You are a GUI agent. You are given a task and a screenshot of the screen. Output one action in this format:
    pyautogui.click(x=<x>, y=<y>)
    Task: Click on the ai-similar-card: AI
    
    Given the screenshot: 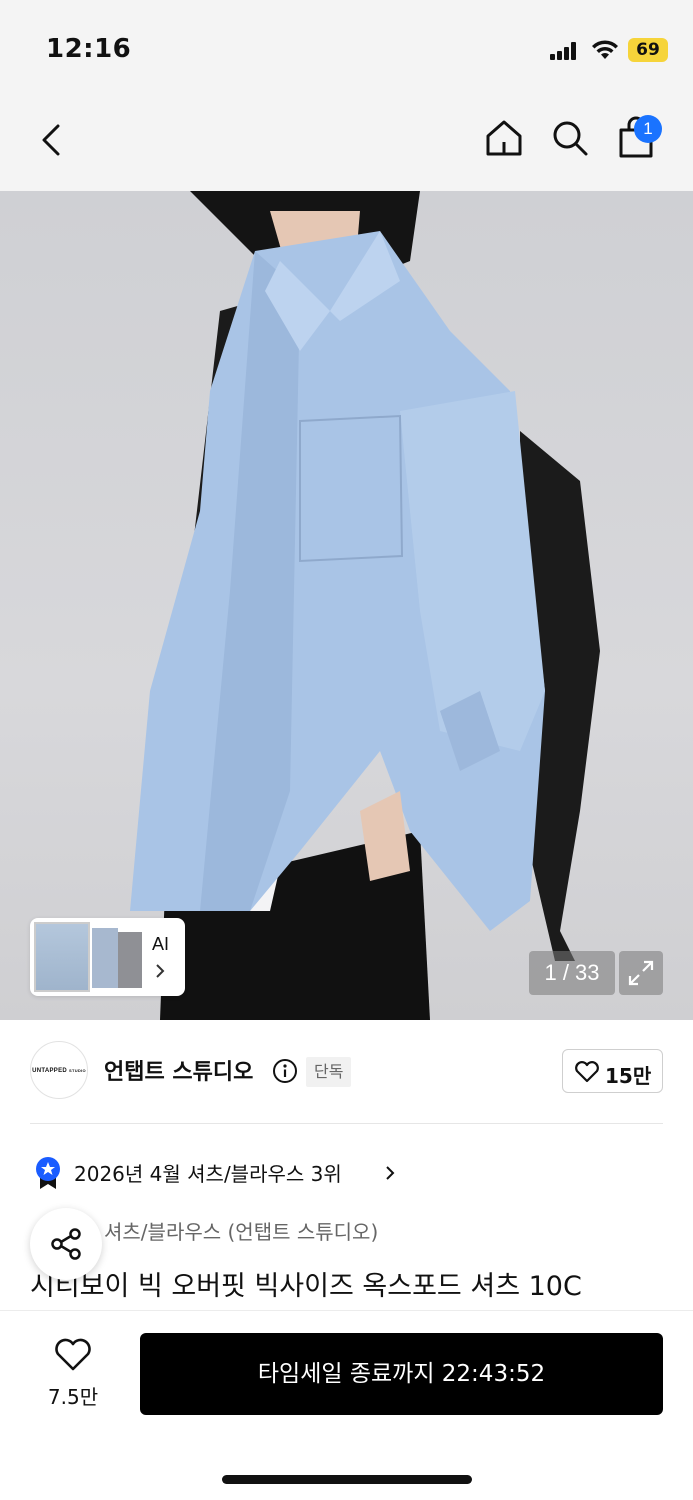 What is the action you would take?
    pyautogui.click(x=107, y=957)
    